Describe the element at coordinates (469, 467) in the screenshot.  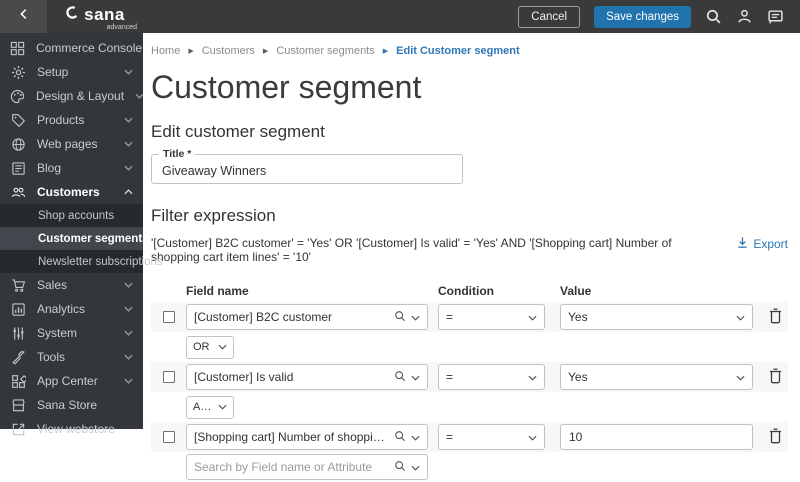
I see `add-condition-row` at that location.